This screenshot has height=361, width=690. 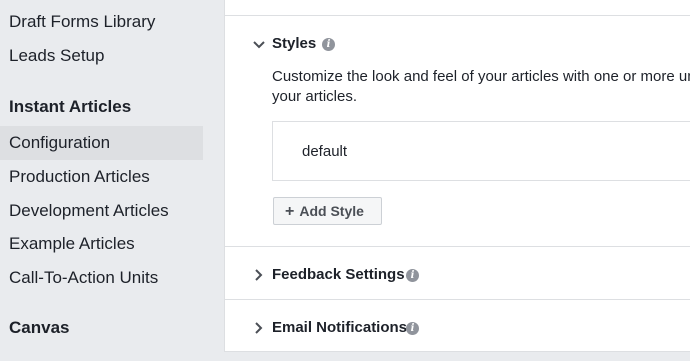 I want to click on plus-icon: +, so click(x=290, y=211).